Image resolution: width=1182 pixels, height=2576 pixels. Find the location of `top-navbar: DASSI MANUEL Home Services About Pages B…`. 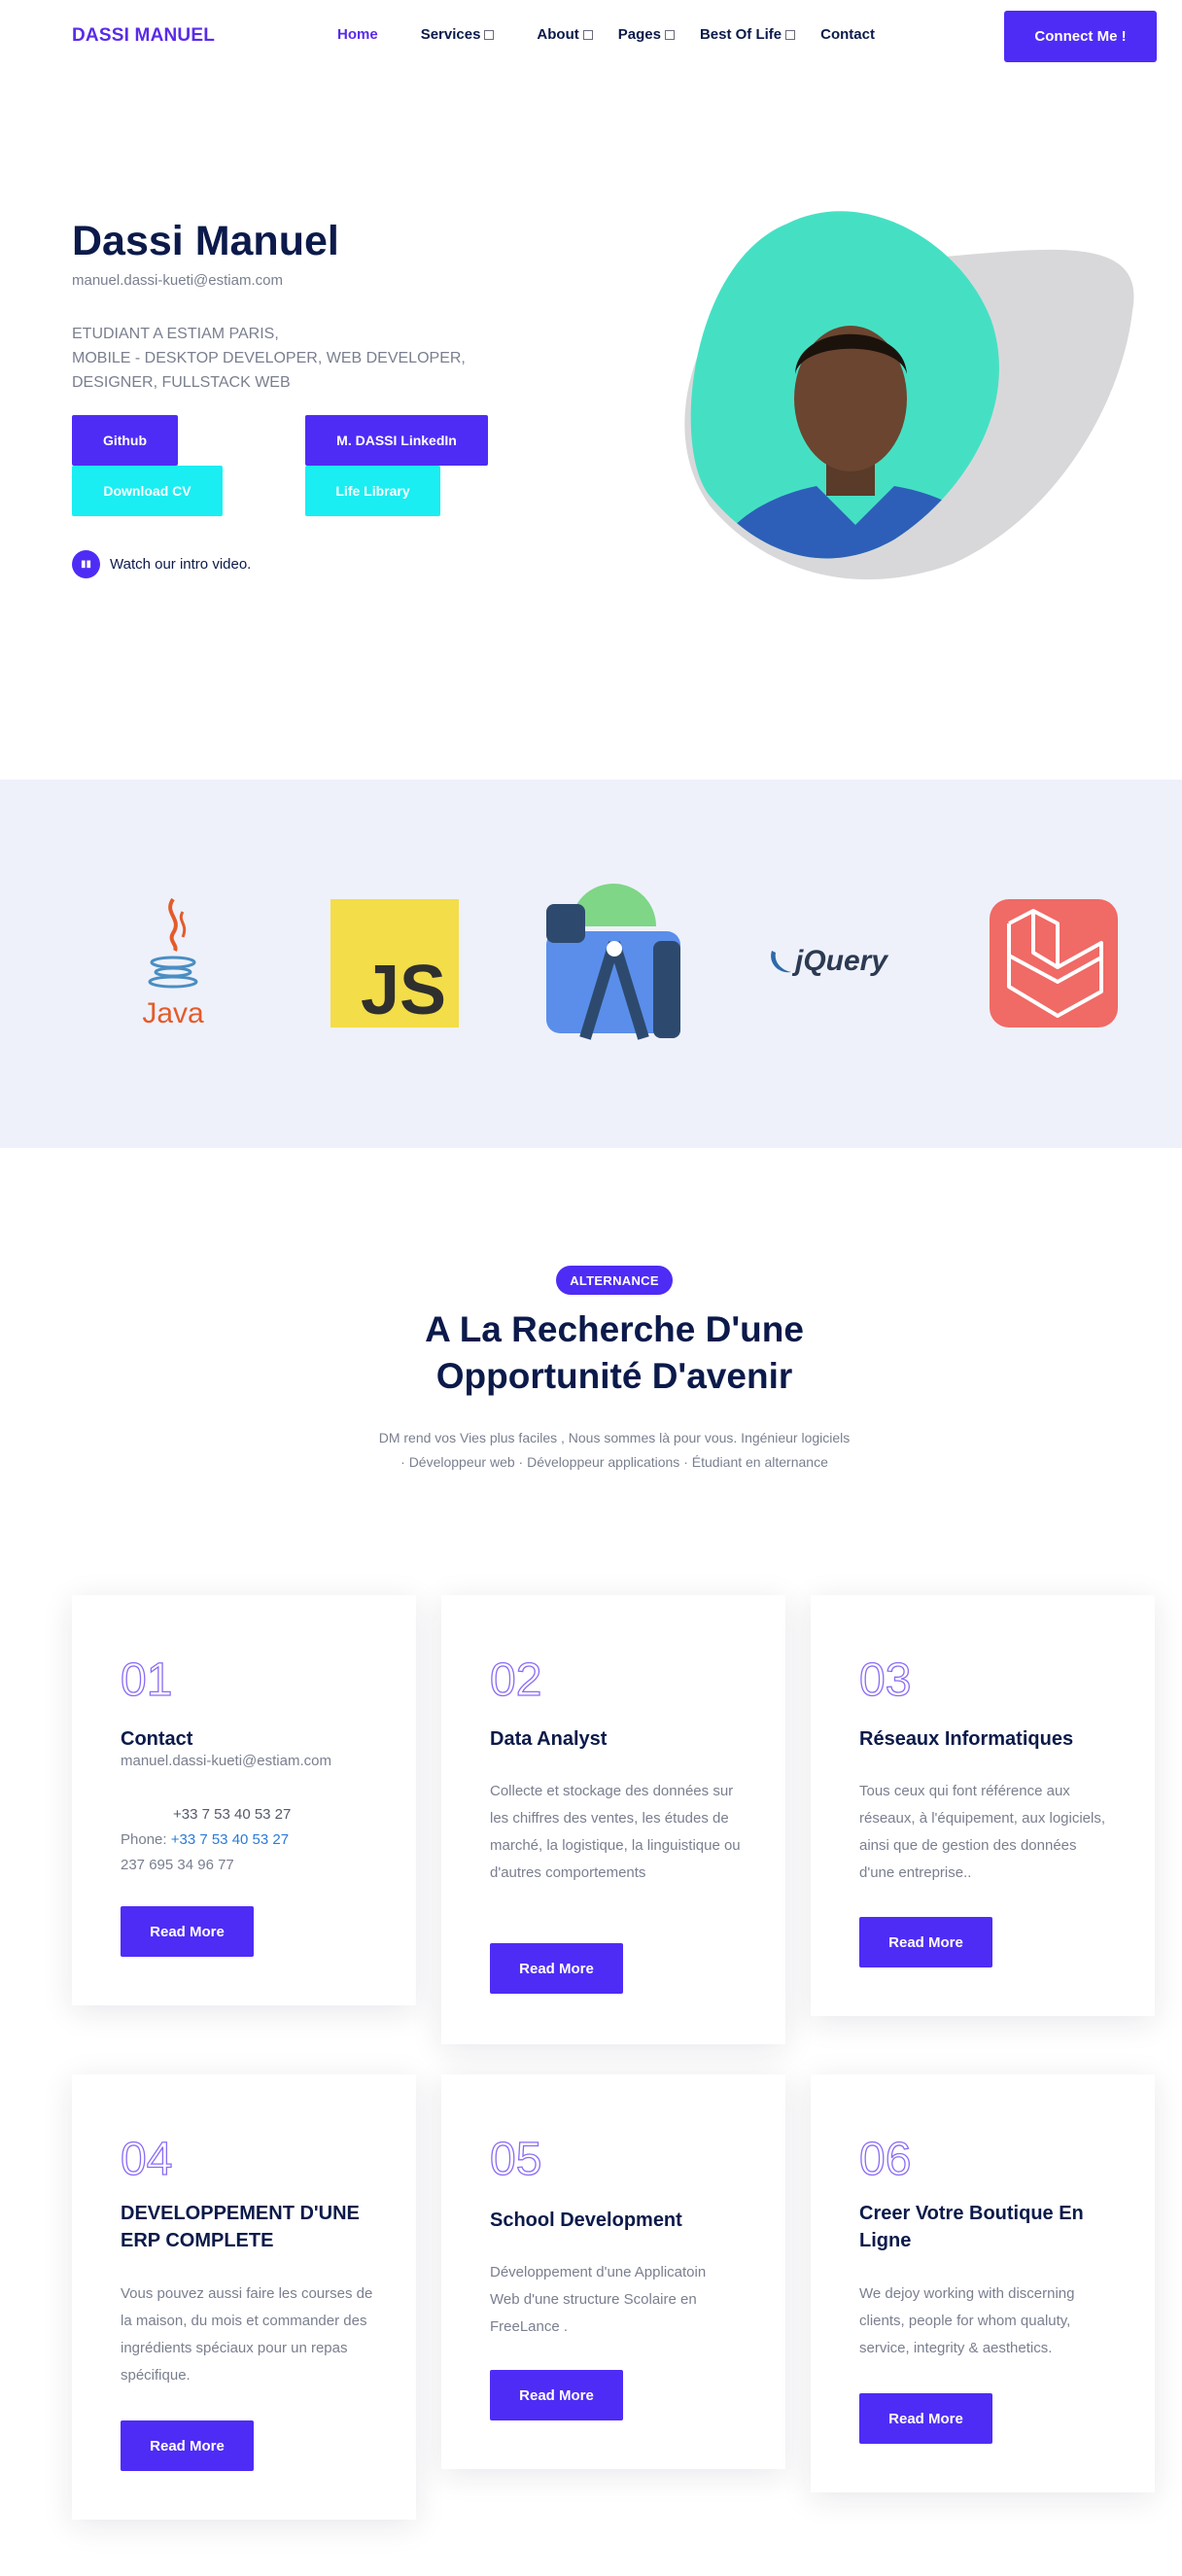

top-navbar: DASSI MANUEL Home Services About Pages B… is located at coordinates (591, 36).